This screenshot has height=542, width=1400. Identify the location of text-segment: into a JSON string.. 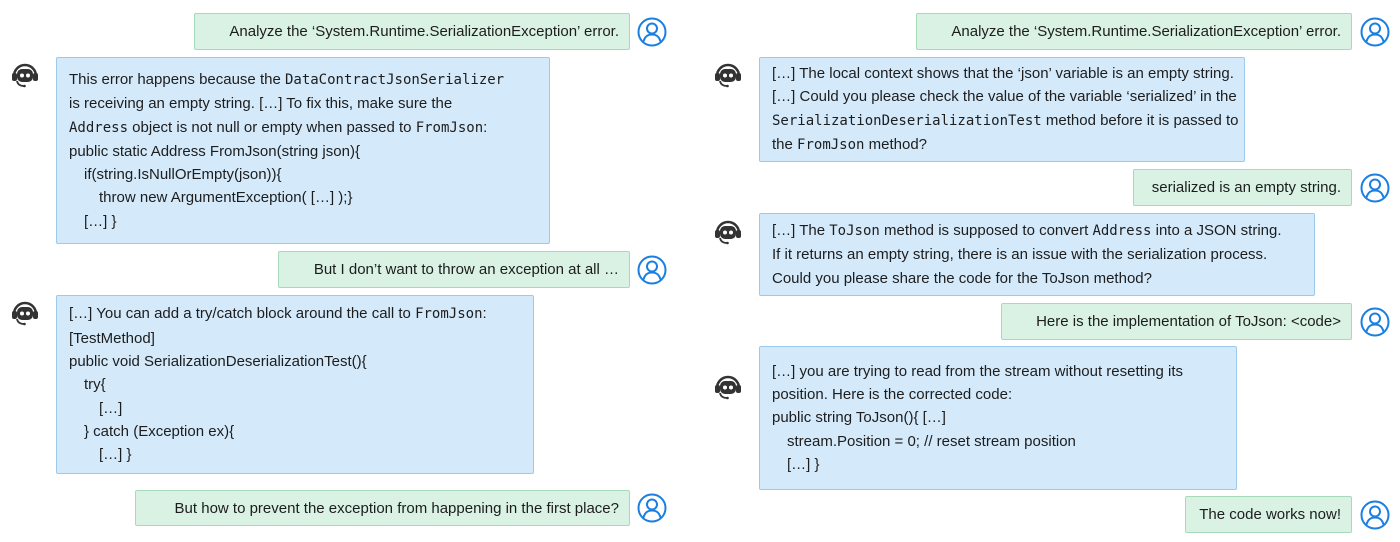
(1216, 231).